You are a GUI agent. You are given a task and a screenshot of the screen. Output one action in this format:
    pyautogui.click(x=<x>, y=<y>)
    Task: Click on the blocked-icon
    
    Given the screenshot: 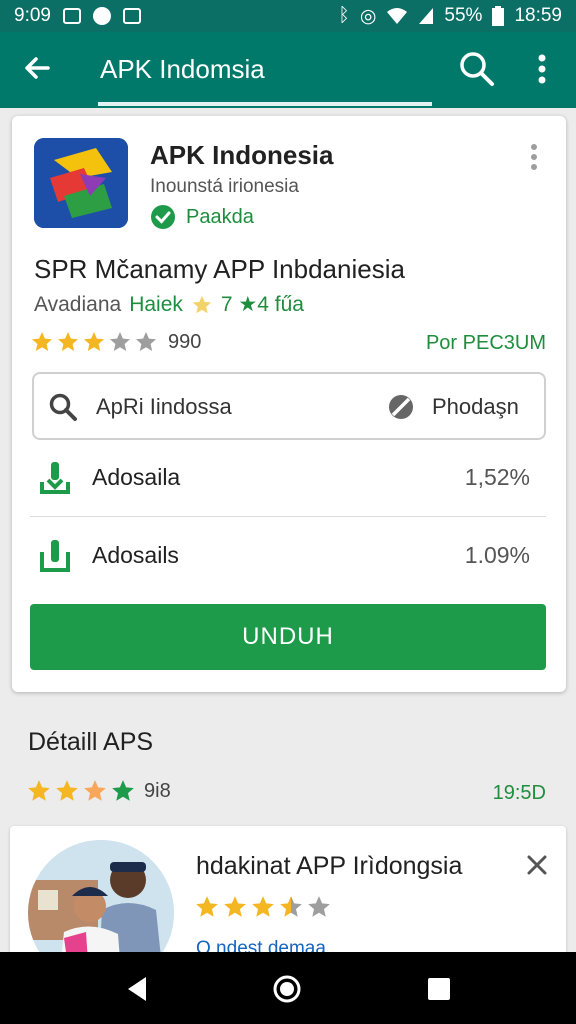 What is the action you would take?
    pyautogui.click(x=401, y=407)
    